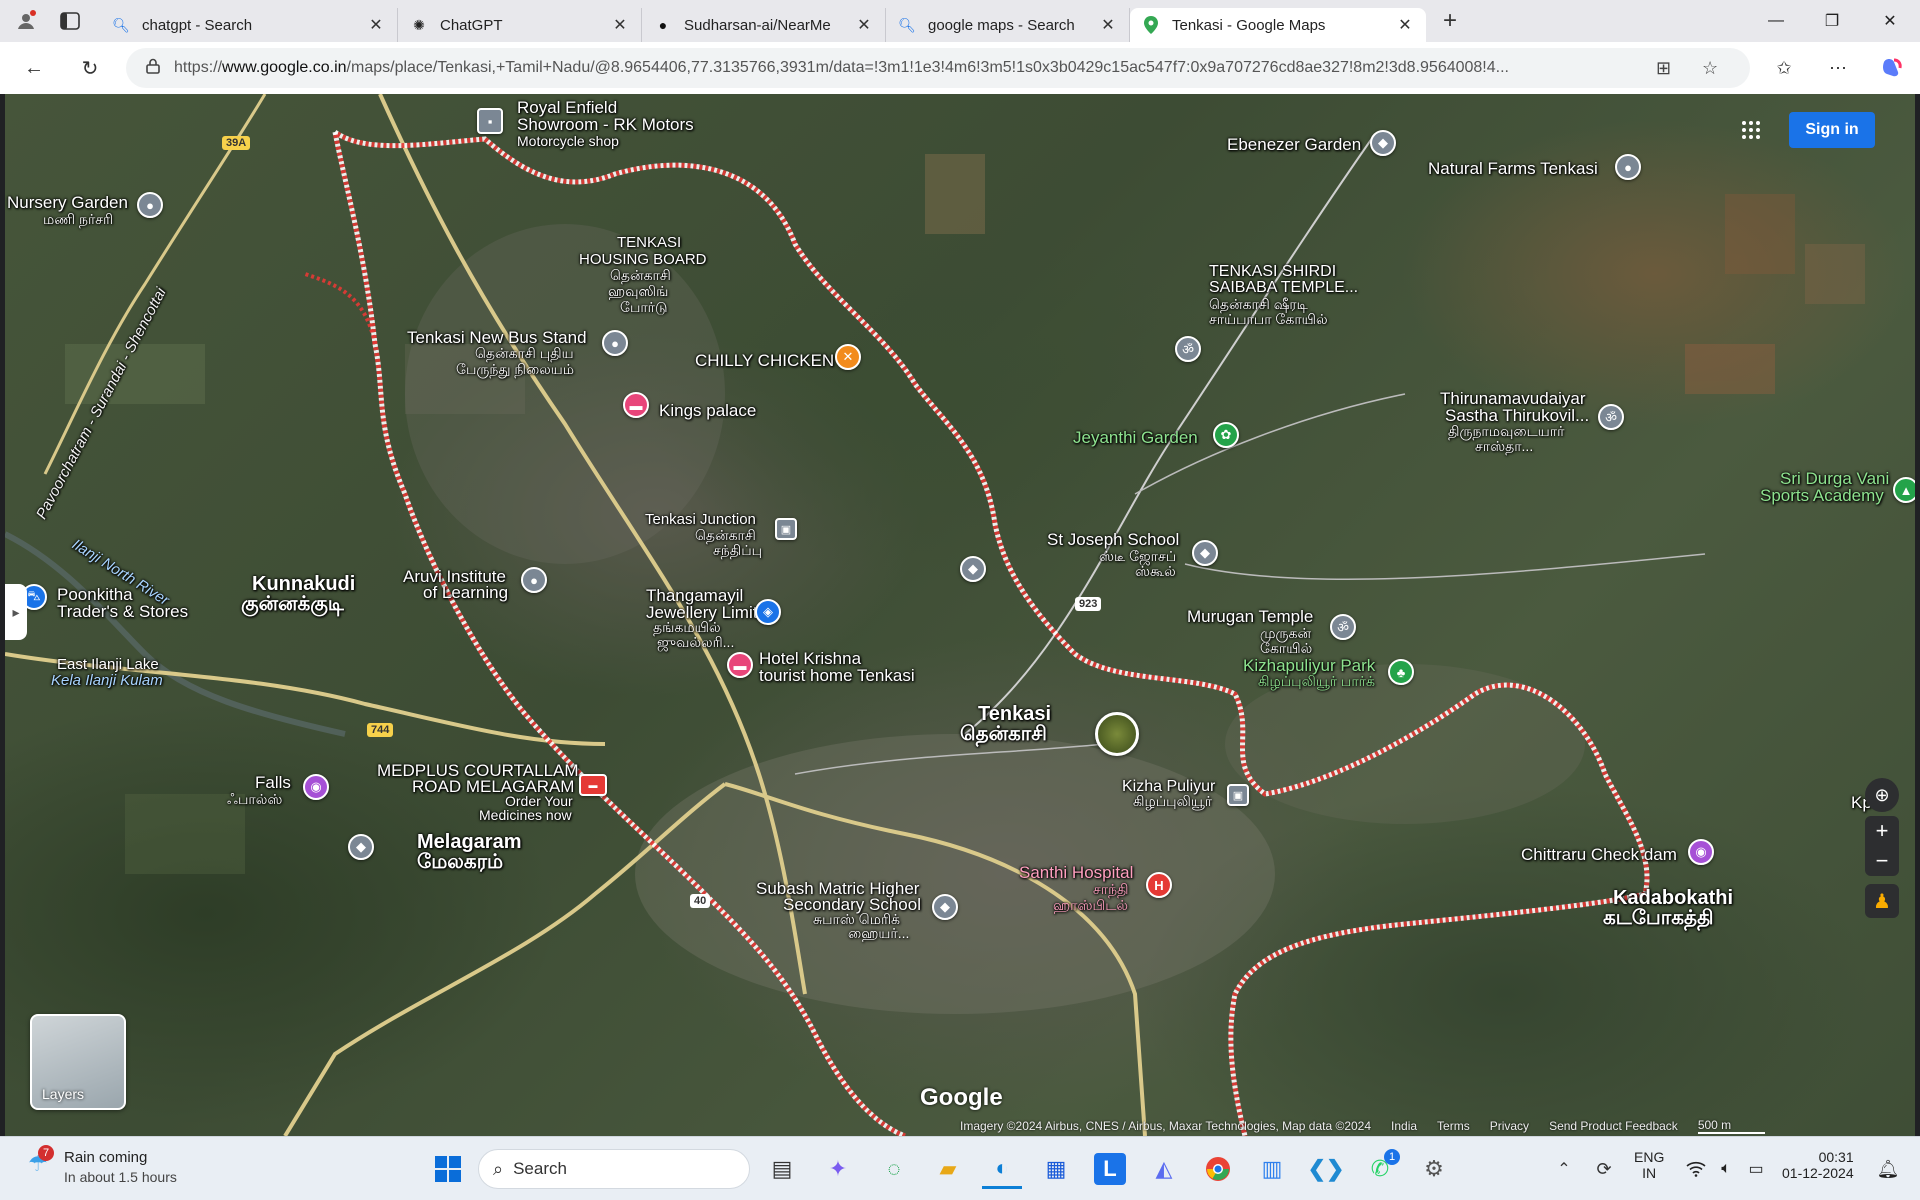 Image resolution: width=1920 pixels, height=1200 pixels. What do you see at coordinates (70, 21) in the screenshot?
I see `tab-actions-icon` at bounding box center [70, 21].